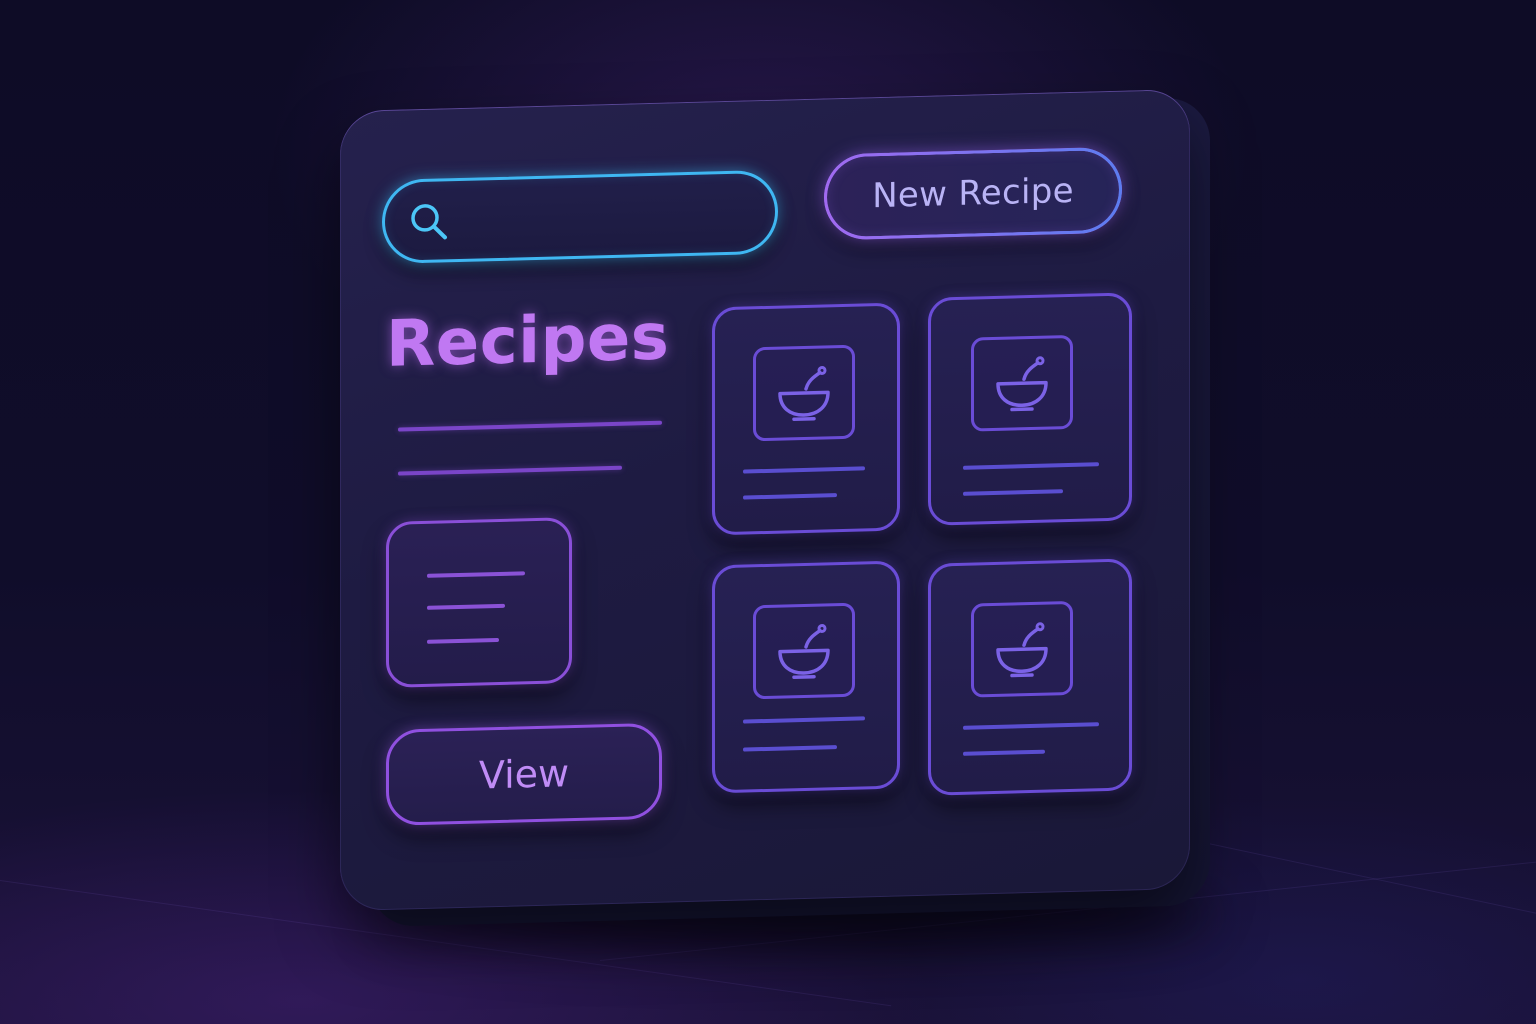  What do you see at coordinates (479, 602) in the screenshot?
I see `recipe-summary-card` at bounding box center [479, 602].